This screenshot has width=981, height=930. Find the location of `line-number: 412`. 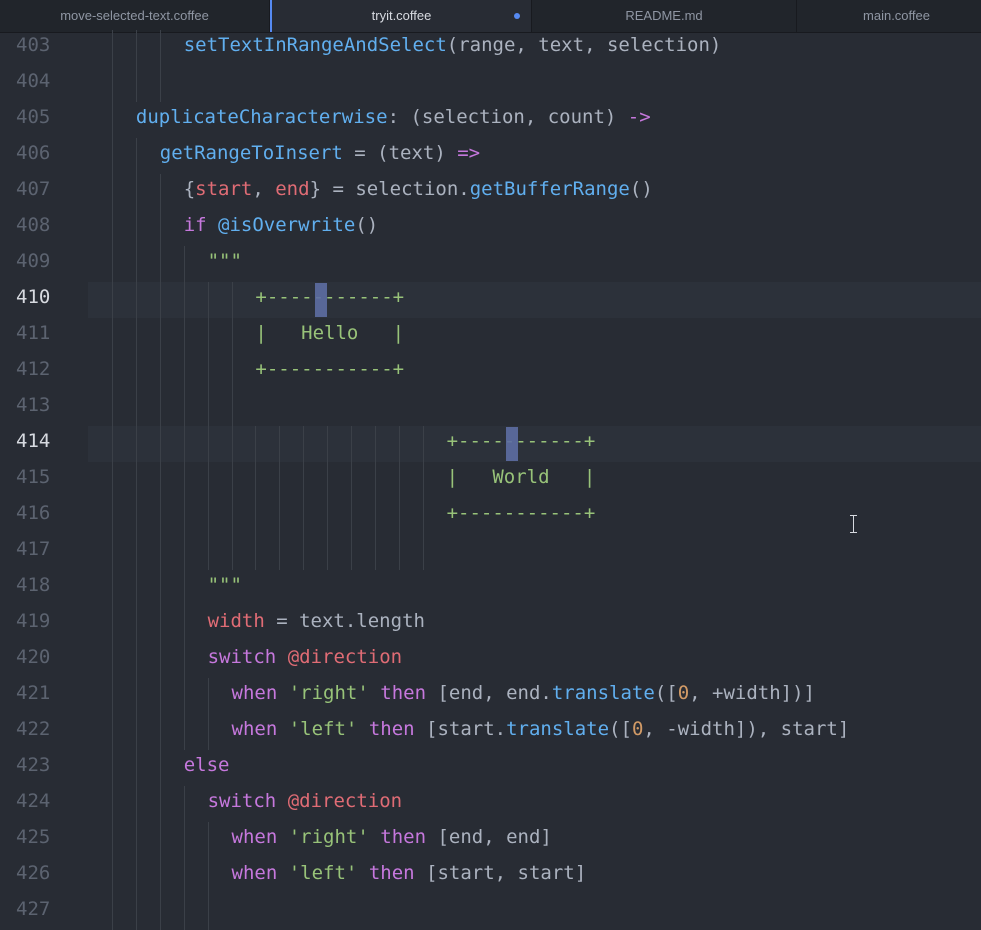

line-number: 412 is located at coordinates (35, 372).